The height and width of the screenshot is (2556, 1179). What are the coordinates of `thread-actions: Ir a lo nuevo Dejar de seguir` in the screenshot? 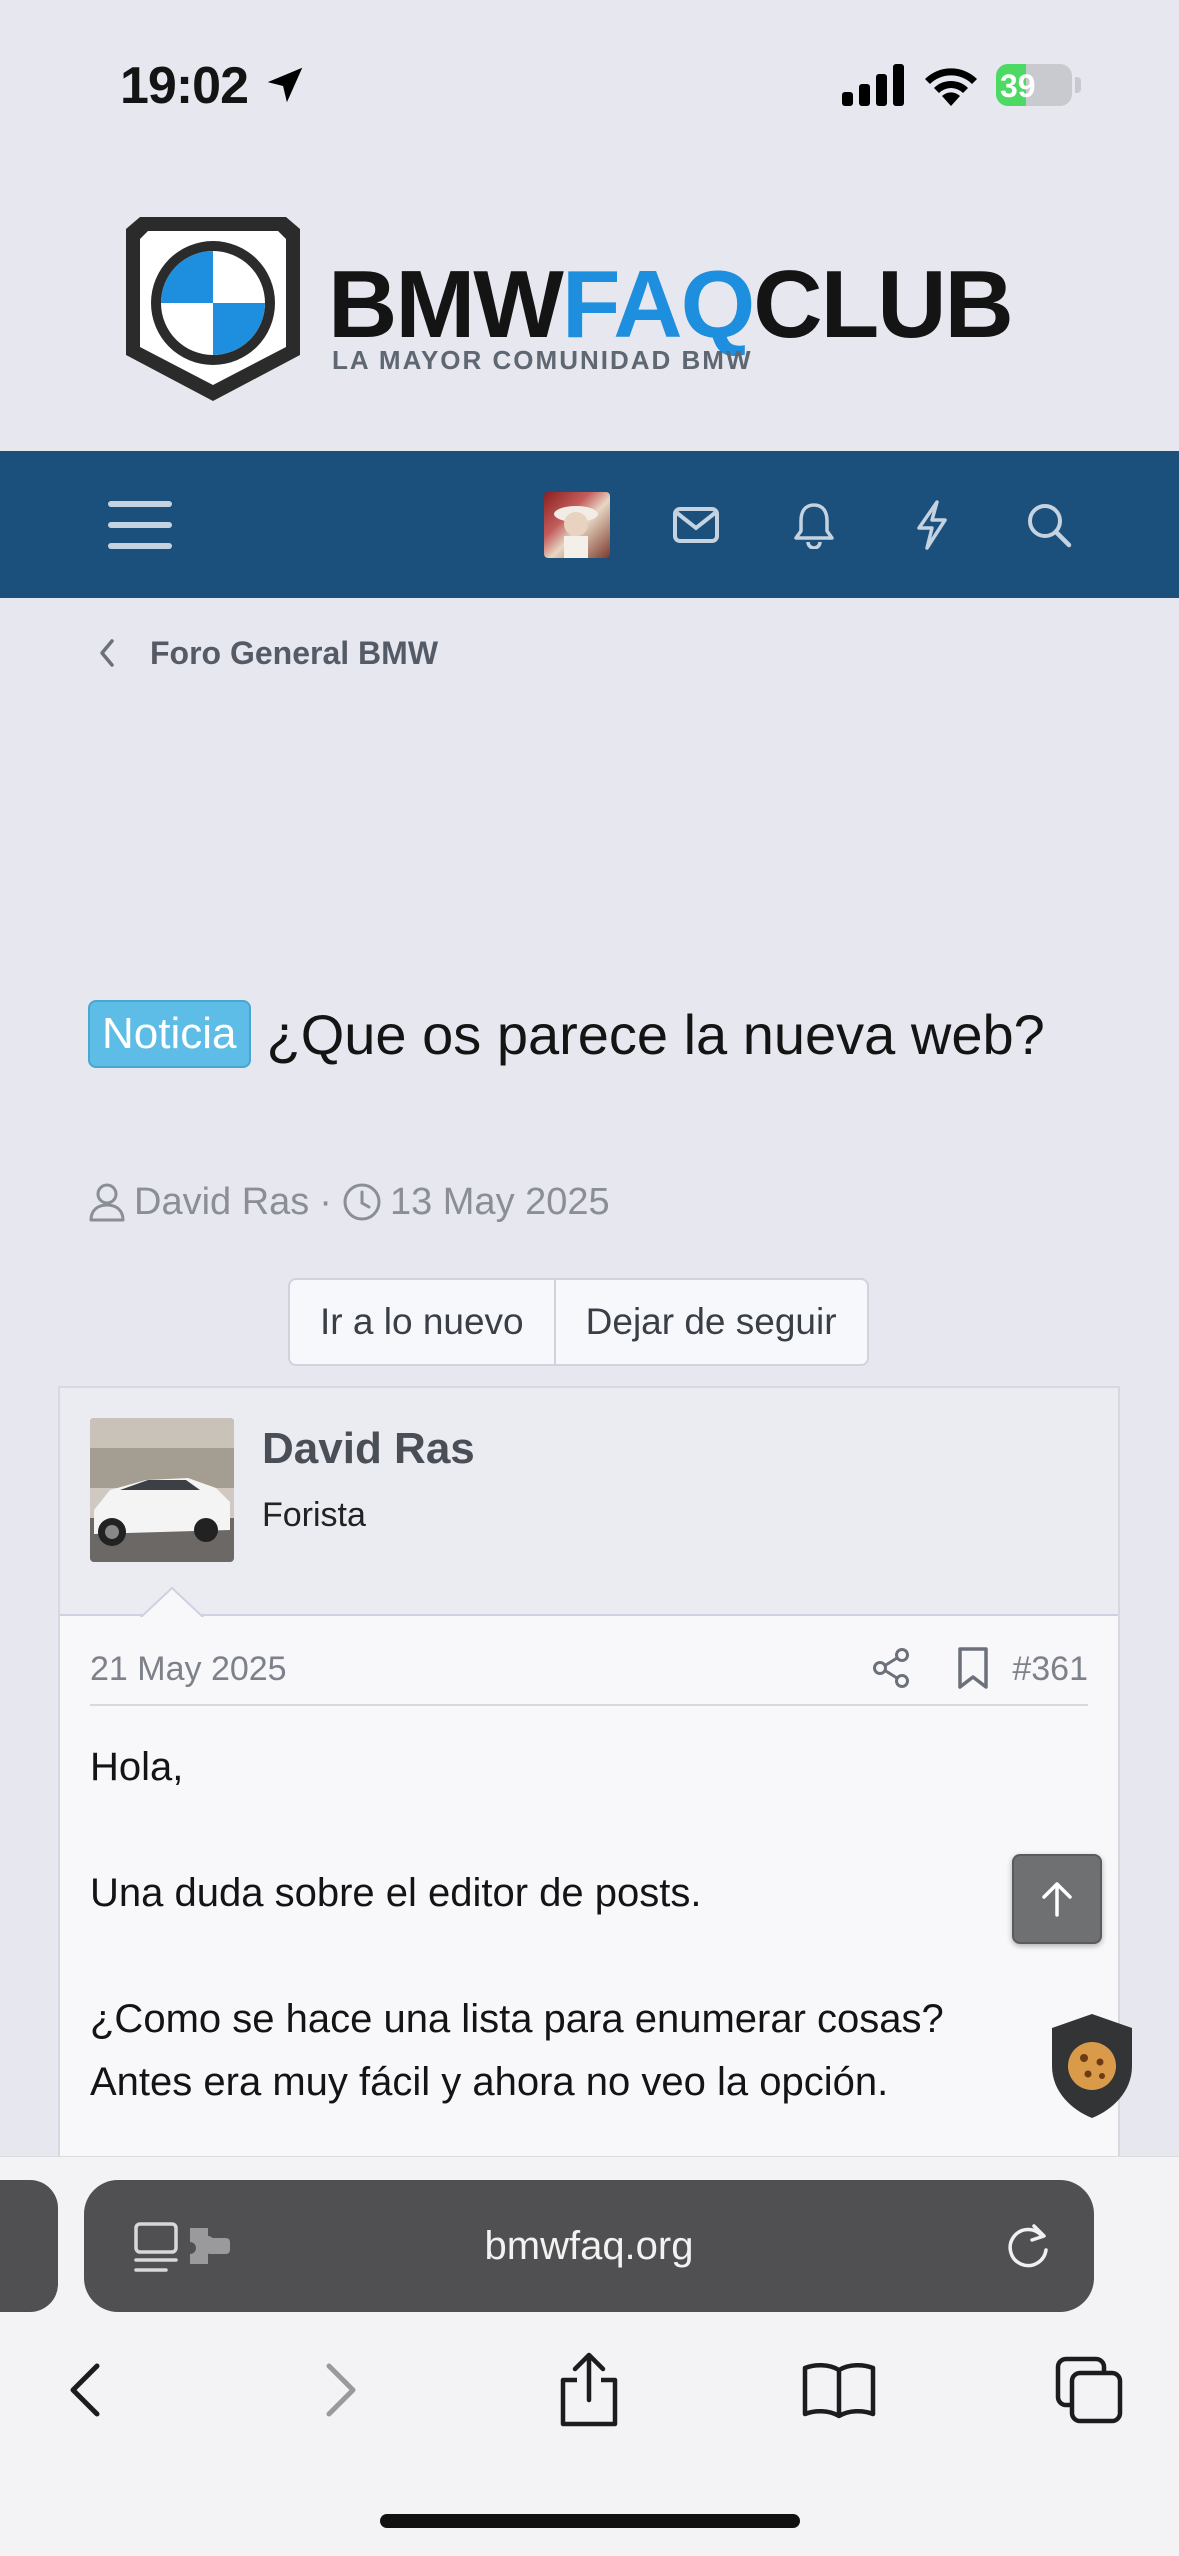 It's located at (578, 1322).